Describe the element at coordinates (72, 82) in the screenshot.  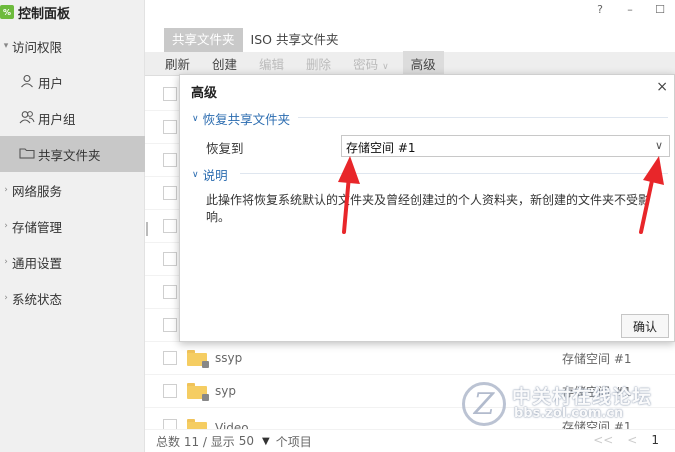
I see `sidebar-item-users: 用户` at that location.